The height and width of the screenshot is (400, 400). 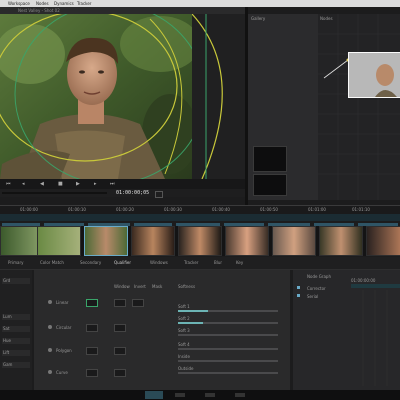 What do you see at coordinates (16, 353) in the screenshot?
I see `left-panel-row: Lift` at bounding box center [16, 353].